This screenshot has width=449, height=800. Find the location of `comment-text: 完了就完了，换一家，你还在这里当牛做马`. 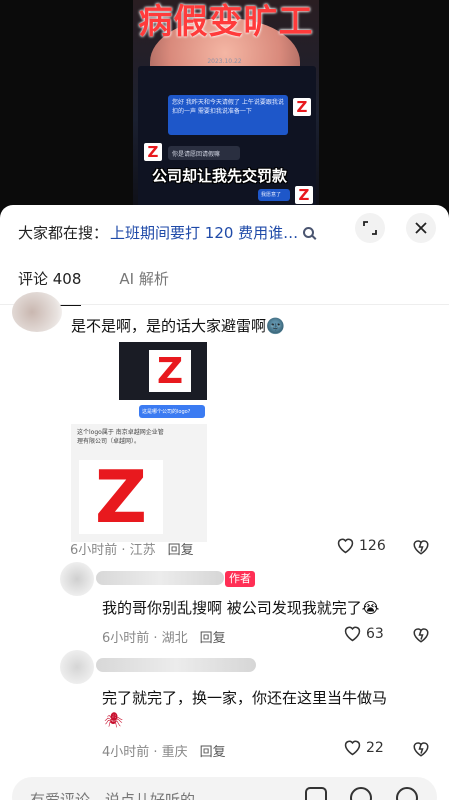

comment-text: 完了就完了，换一家，你还在这里当牛做马 is located at coordinates (245, 698).